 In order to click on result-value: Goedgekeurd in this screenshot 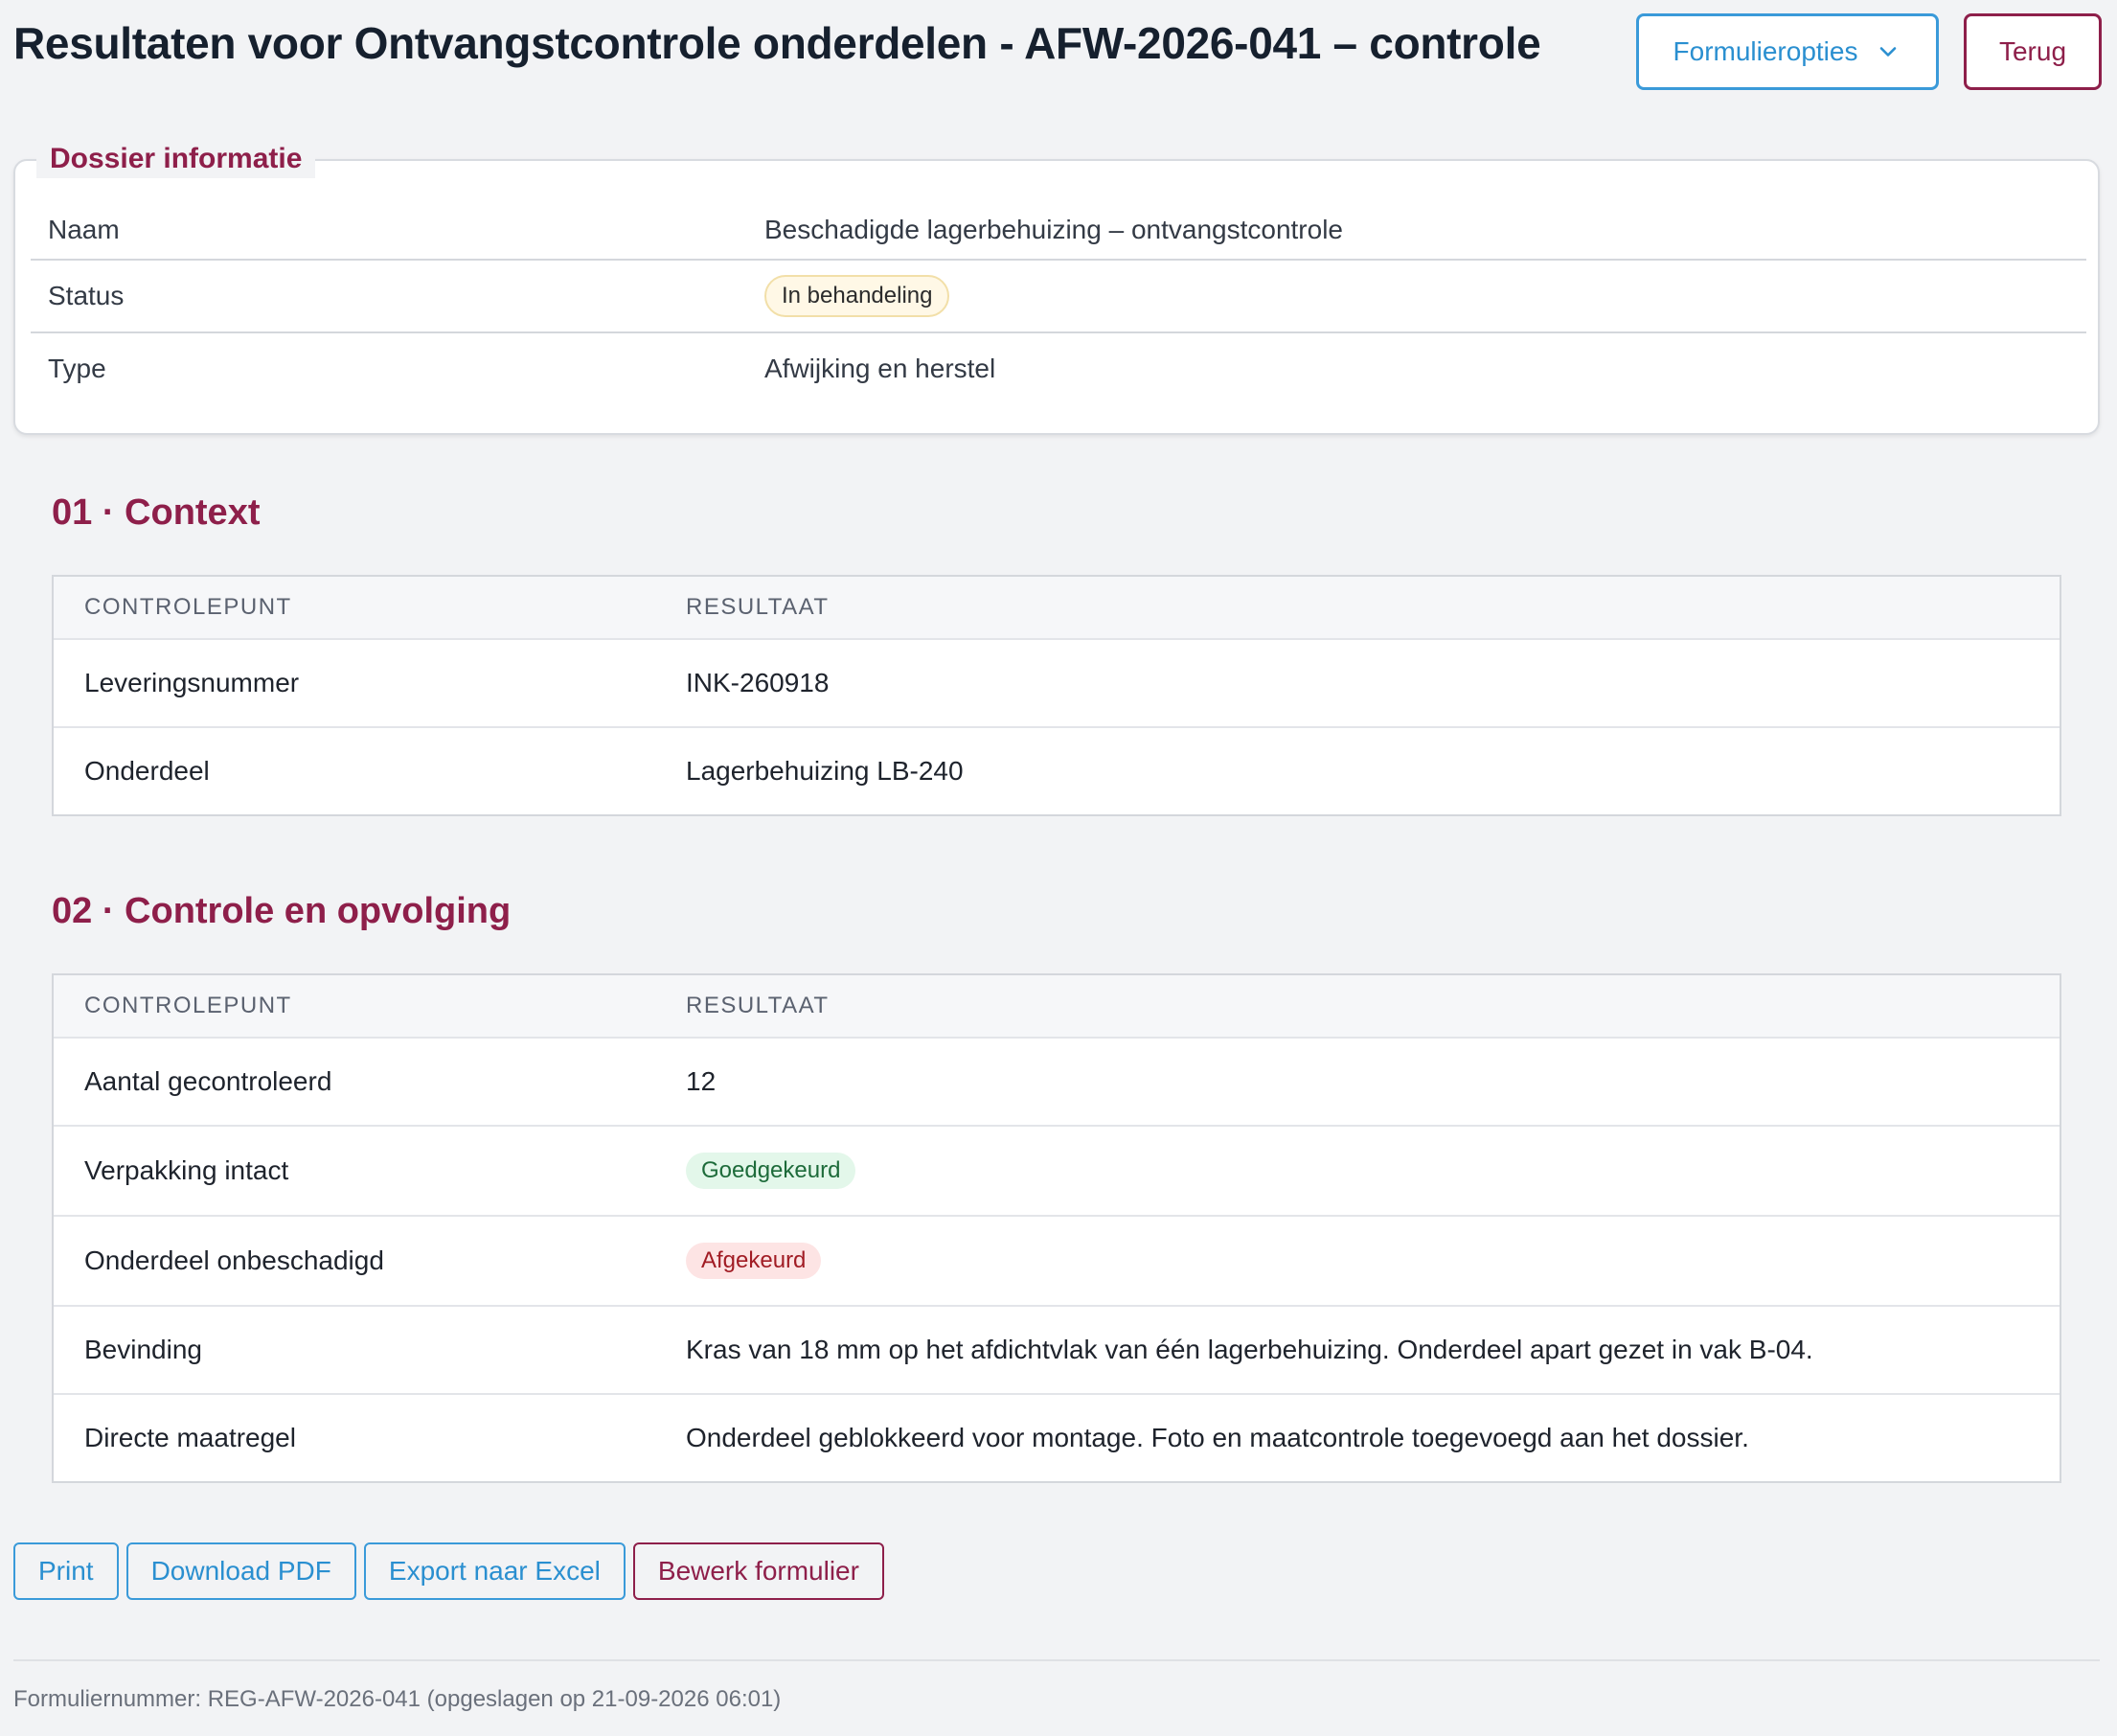, I will do `click(771, 1171)`.